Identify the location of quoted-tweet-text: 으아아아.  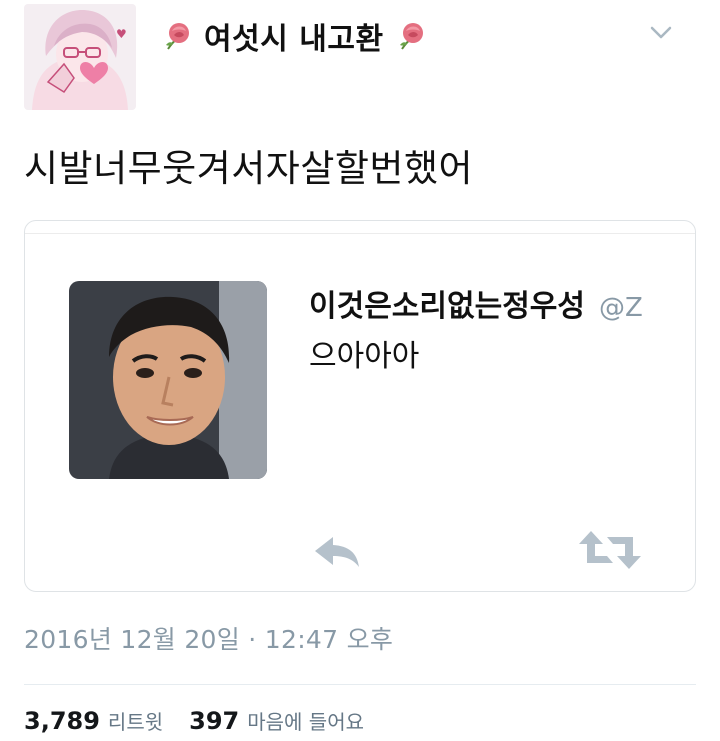
(364, 356).